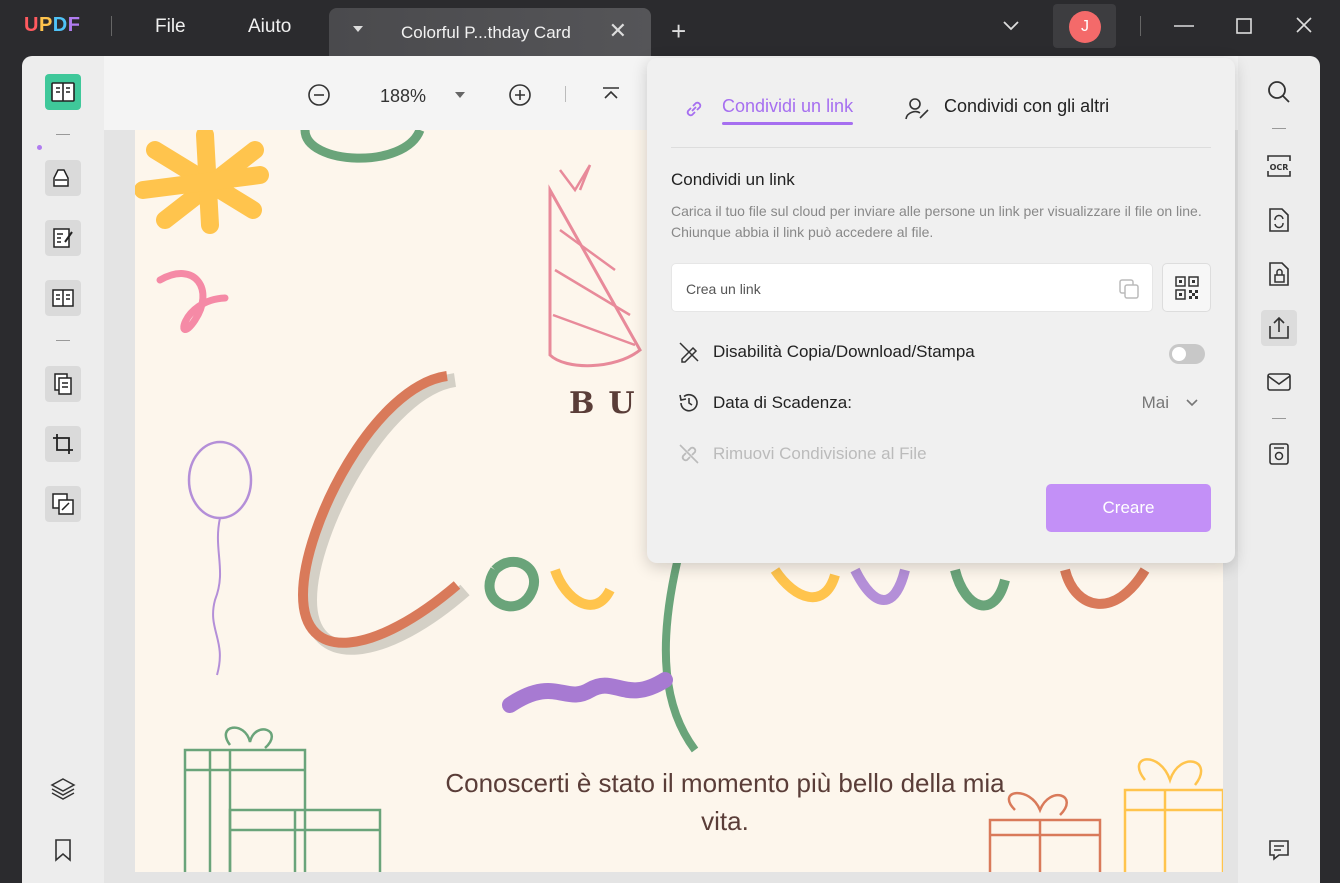 The width and height of the screenshot is (1340, 883). I want to click on comment-tool-button, so click(63, 178).